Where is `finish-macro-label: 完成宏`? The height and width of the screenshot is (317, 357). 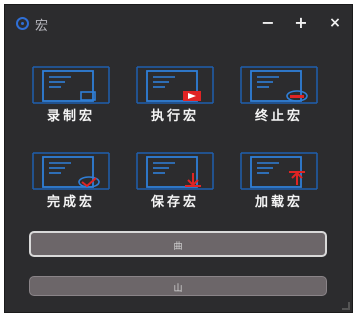 finish-macro-label: 完成宏 is located at coordinates (70, 202).